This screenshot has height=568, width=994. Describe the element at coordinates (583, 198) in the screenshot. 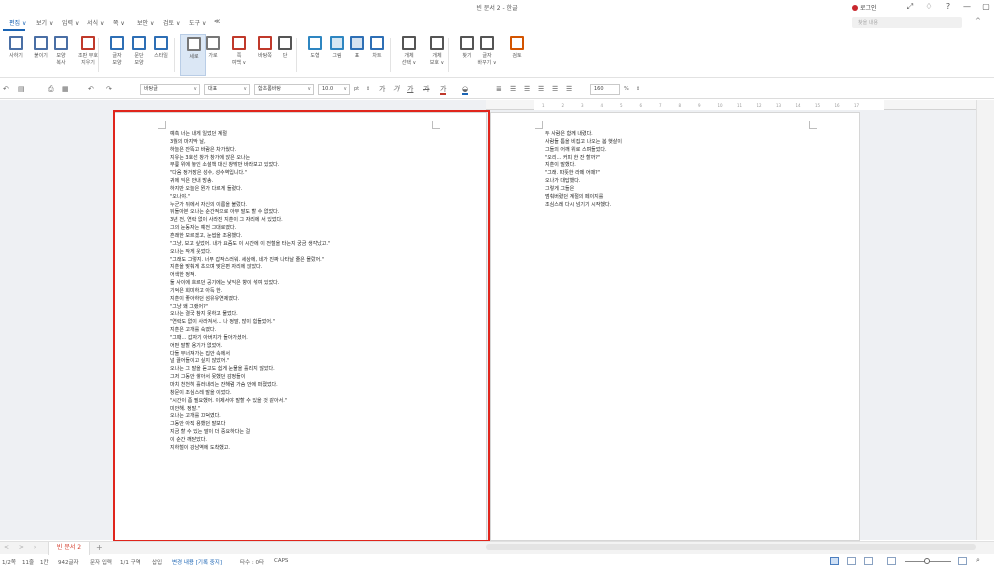

I see `text-line: 멈춰버렸던 계절의 페이지를` at that location.